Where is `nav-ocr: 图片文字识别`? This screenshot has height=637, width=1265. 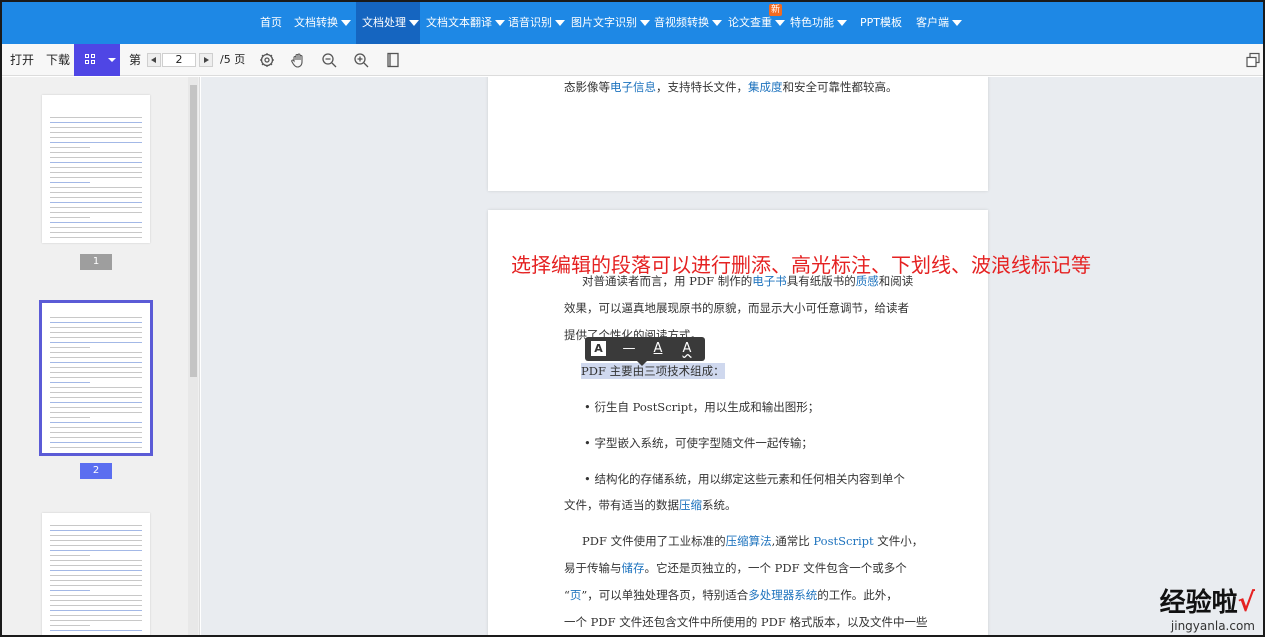 nav-ocr: 图片文字识别 is located at coordinates (610, 23).